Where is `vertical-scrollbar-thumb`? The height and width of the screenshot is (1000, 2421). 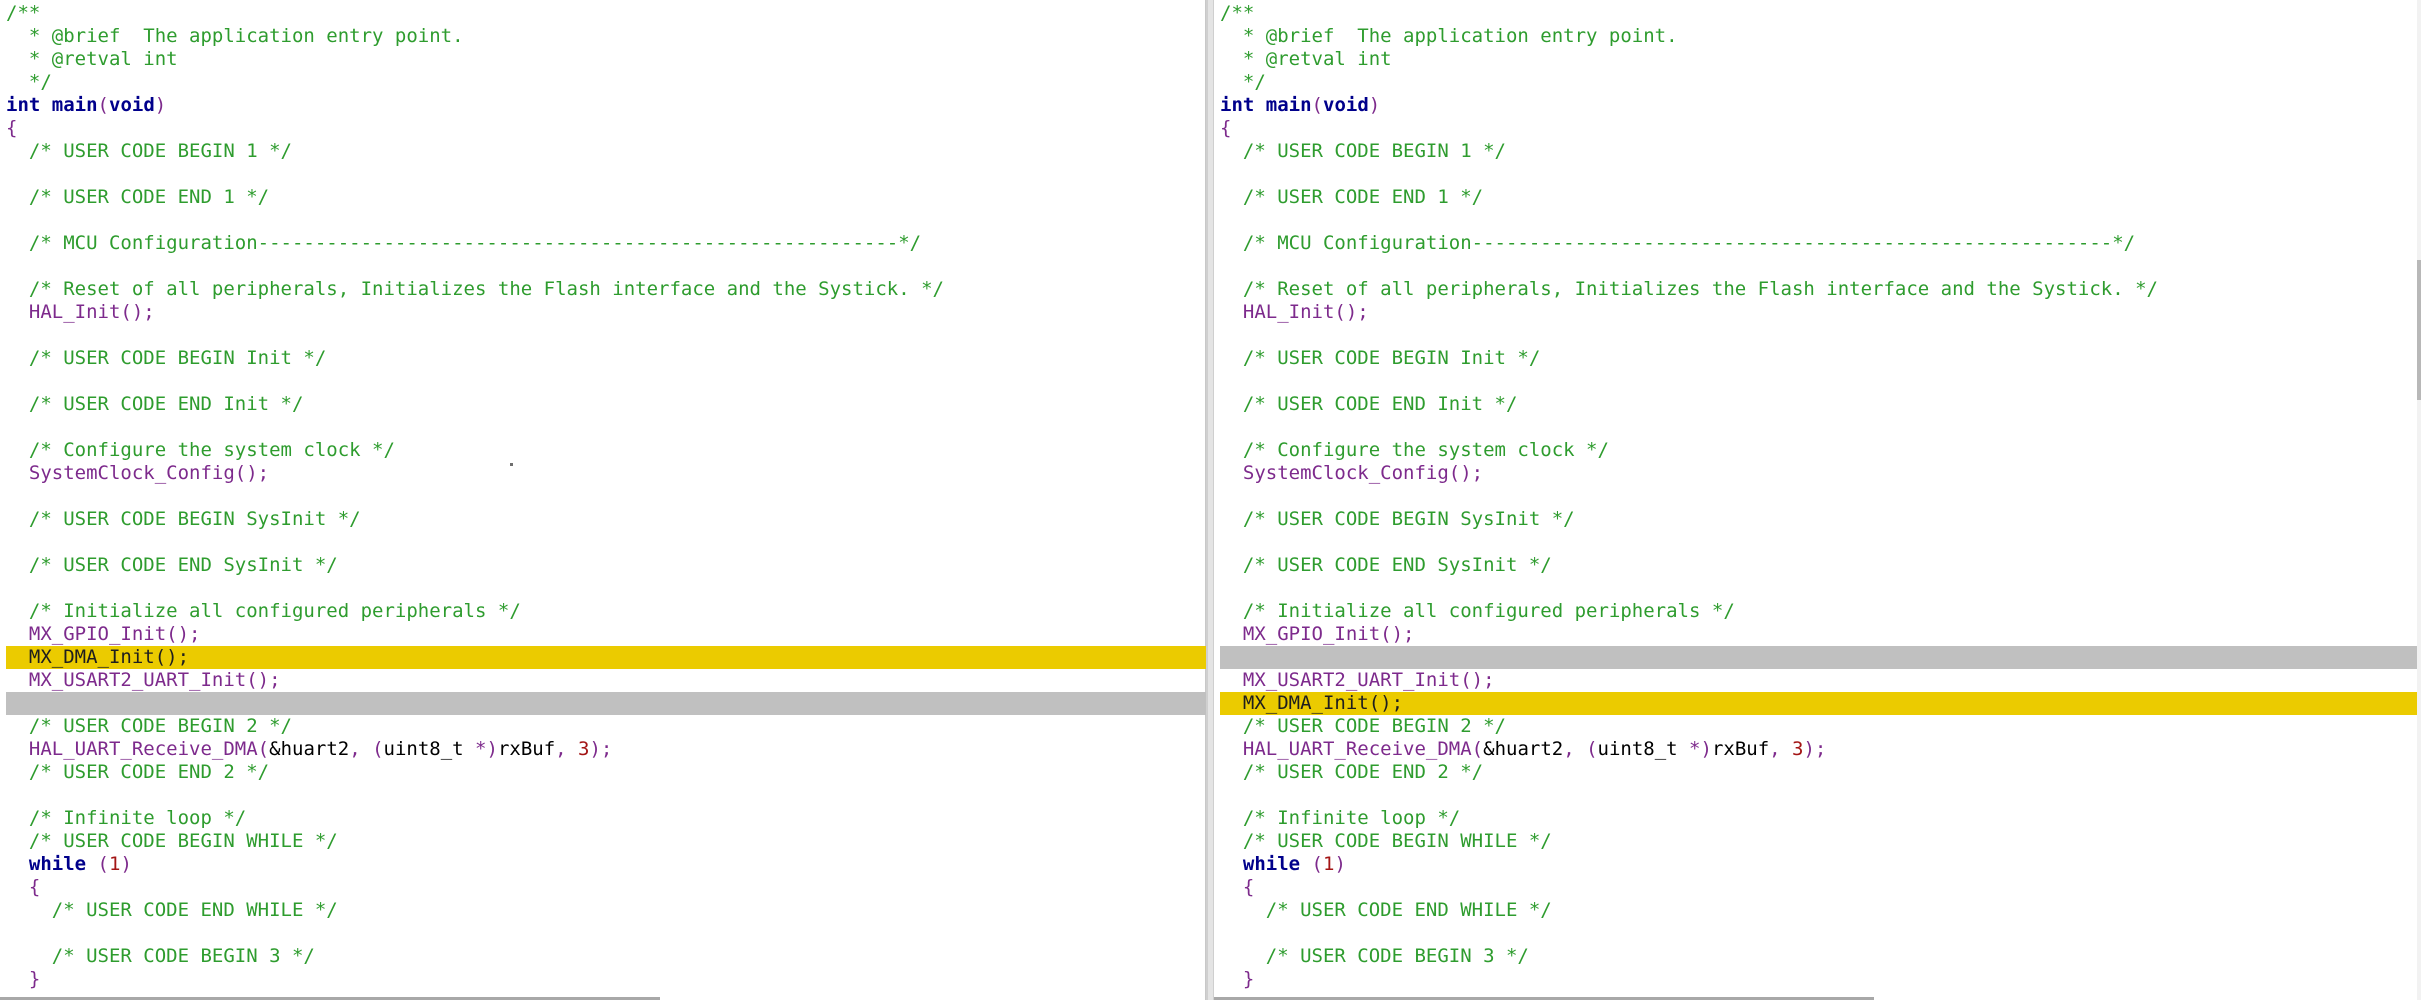 vertical-scrollbar-thumb is located at coordinates (2419, 330).